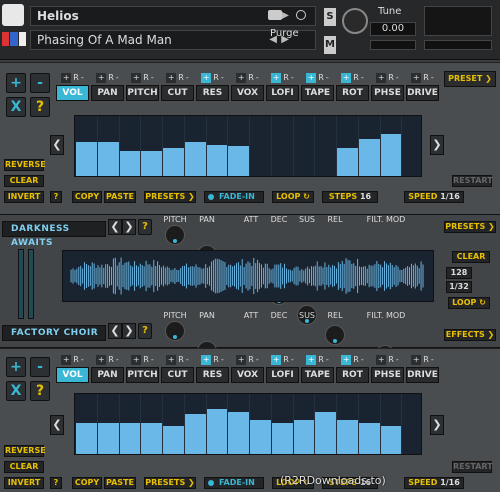  I want to click on preset-menu-button: PRESET ❯, so click(470, 79).